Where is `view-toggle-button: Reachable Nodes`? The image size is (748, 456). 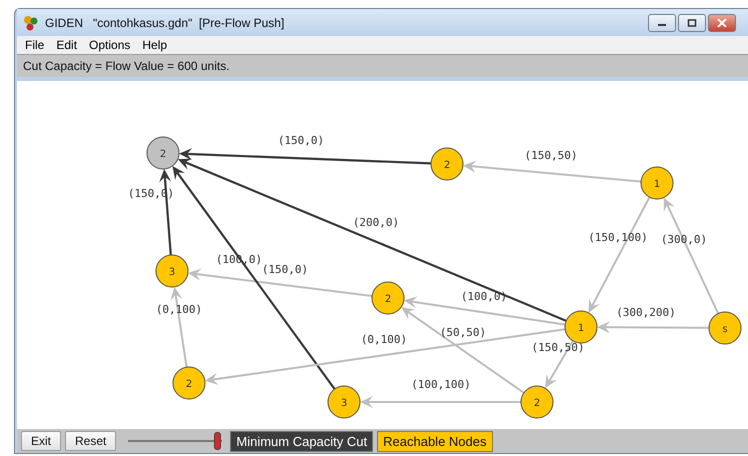
view-toggle-button: Reachable Nodes is located at coordinates (434, 441).